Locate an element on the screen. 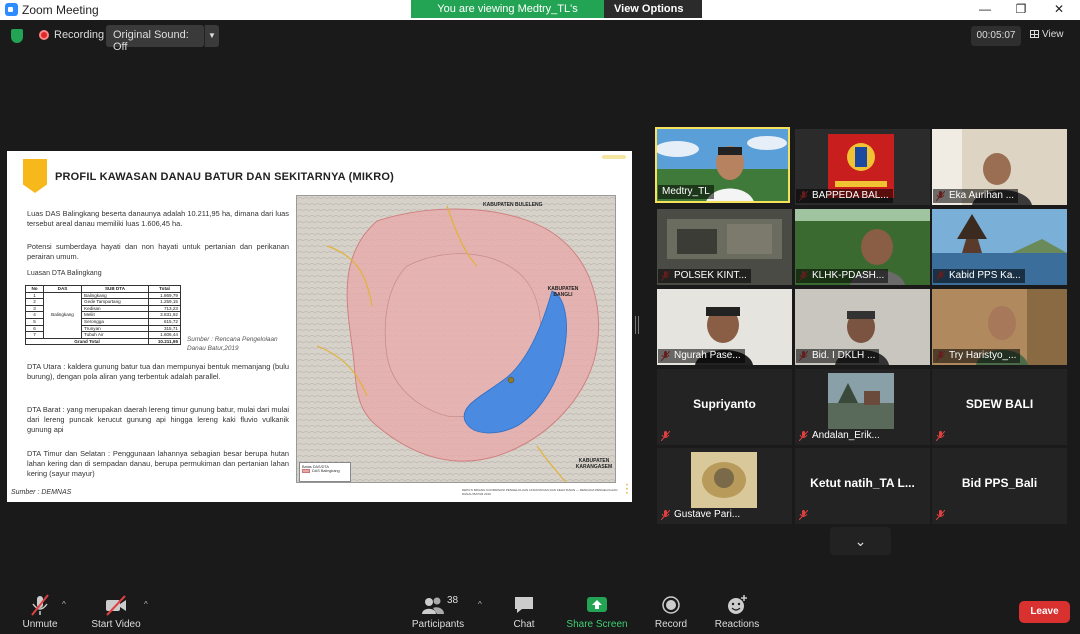  table-header-row: No DAS SUB DTA Total is located at coordinates (103, 289).